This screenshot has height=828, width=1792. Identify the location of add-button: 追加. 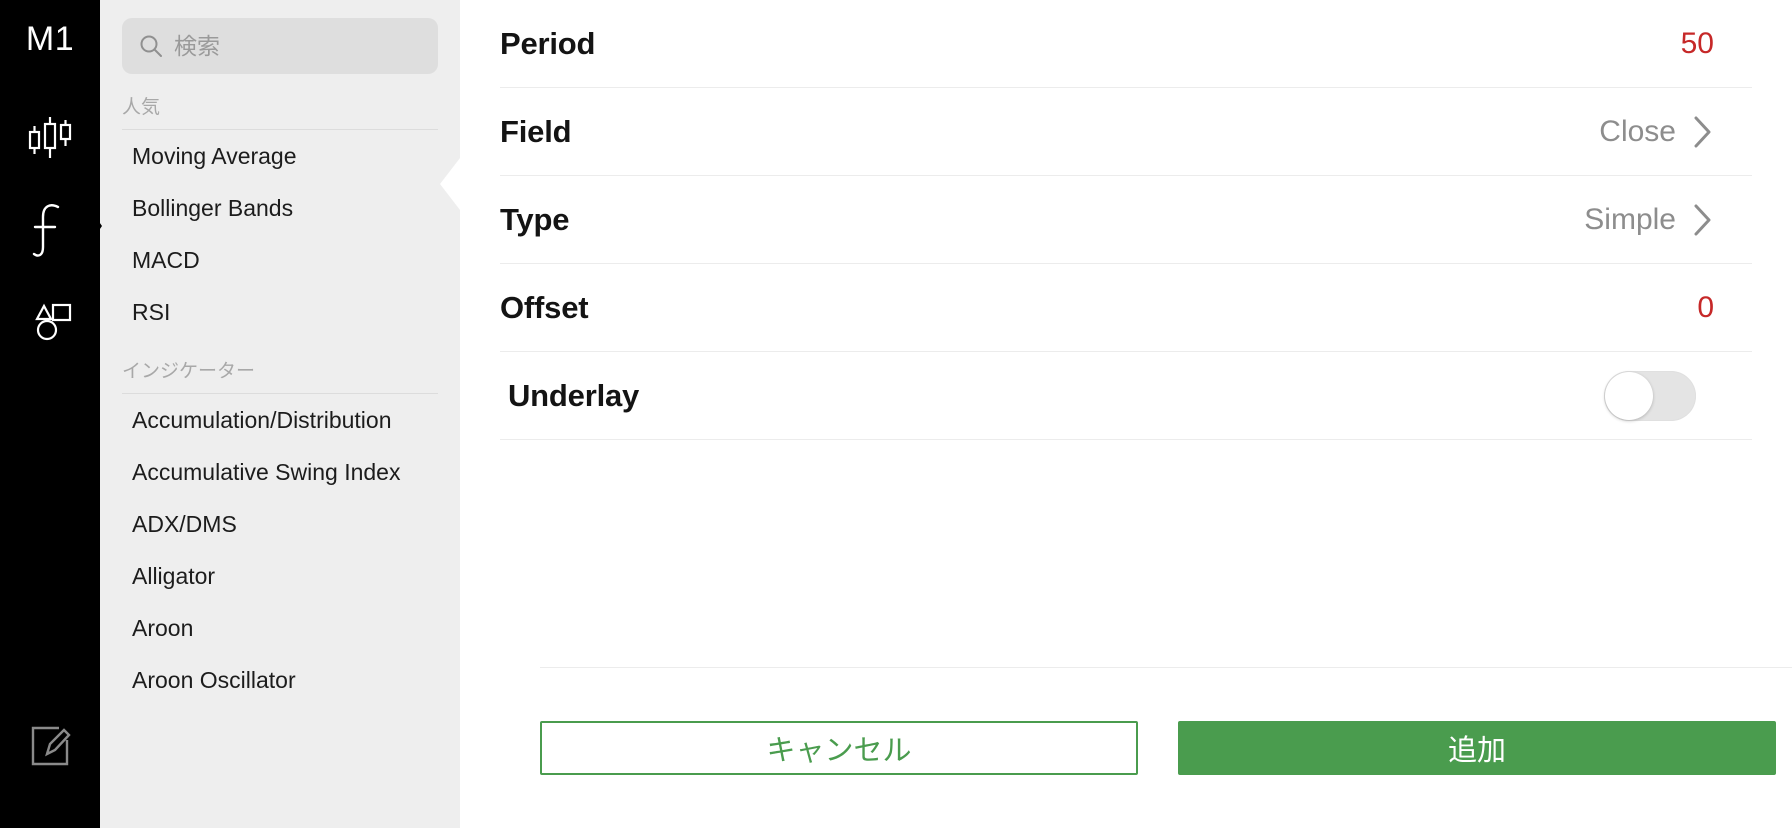
(1477, 748).